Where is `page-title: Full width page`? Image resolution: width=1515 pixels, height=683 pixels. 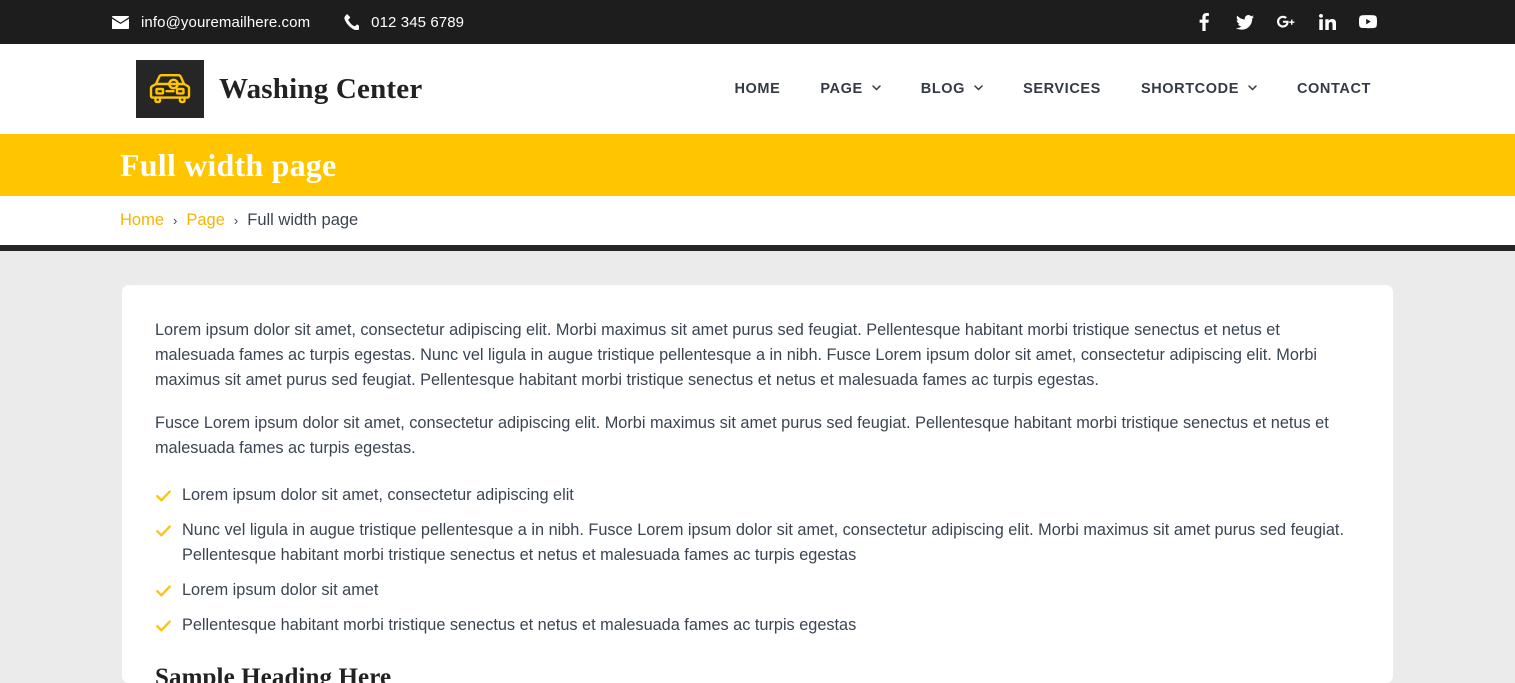 page-title: Full width page is located at coordinates (228, 164).